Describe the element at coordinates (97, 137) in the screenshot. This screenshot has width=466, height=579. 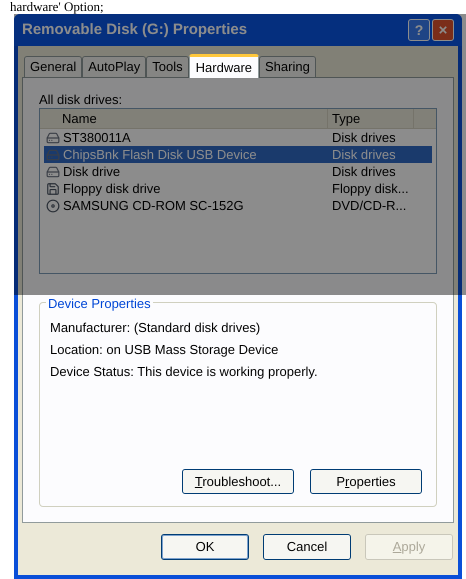
I see `drive-name: ST380011A` at that location.